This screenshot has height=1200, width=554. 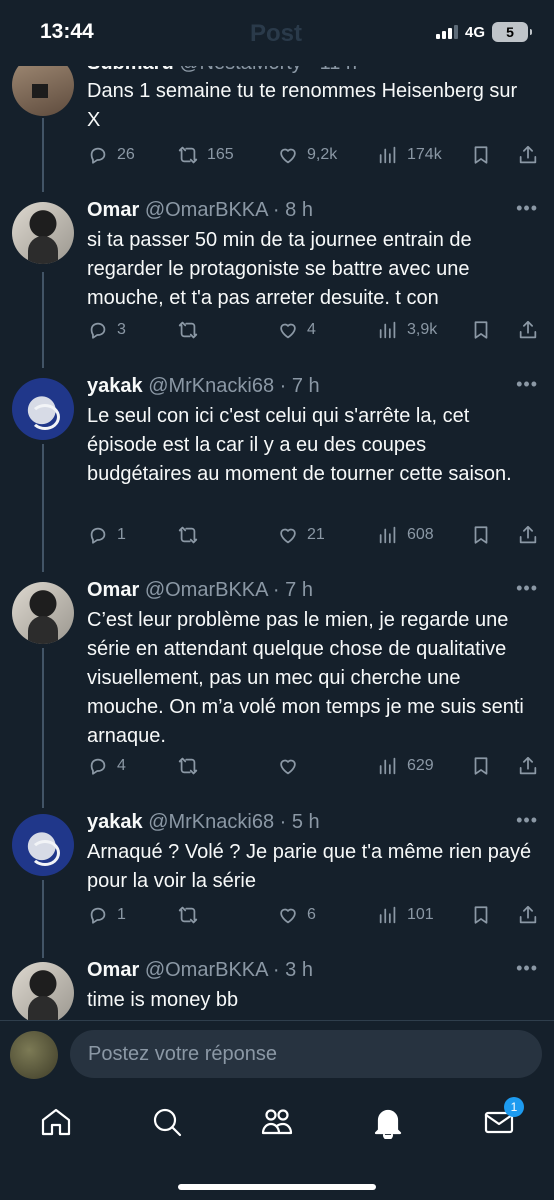 What do you see at coordinates (111, 155) in the screenshot?
I see `reply-button: 26` at bounding box center [111, 155].